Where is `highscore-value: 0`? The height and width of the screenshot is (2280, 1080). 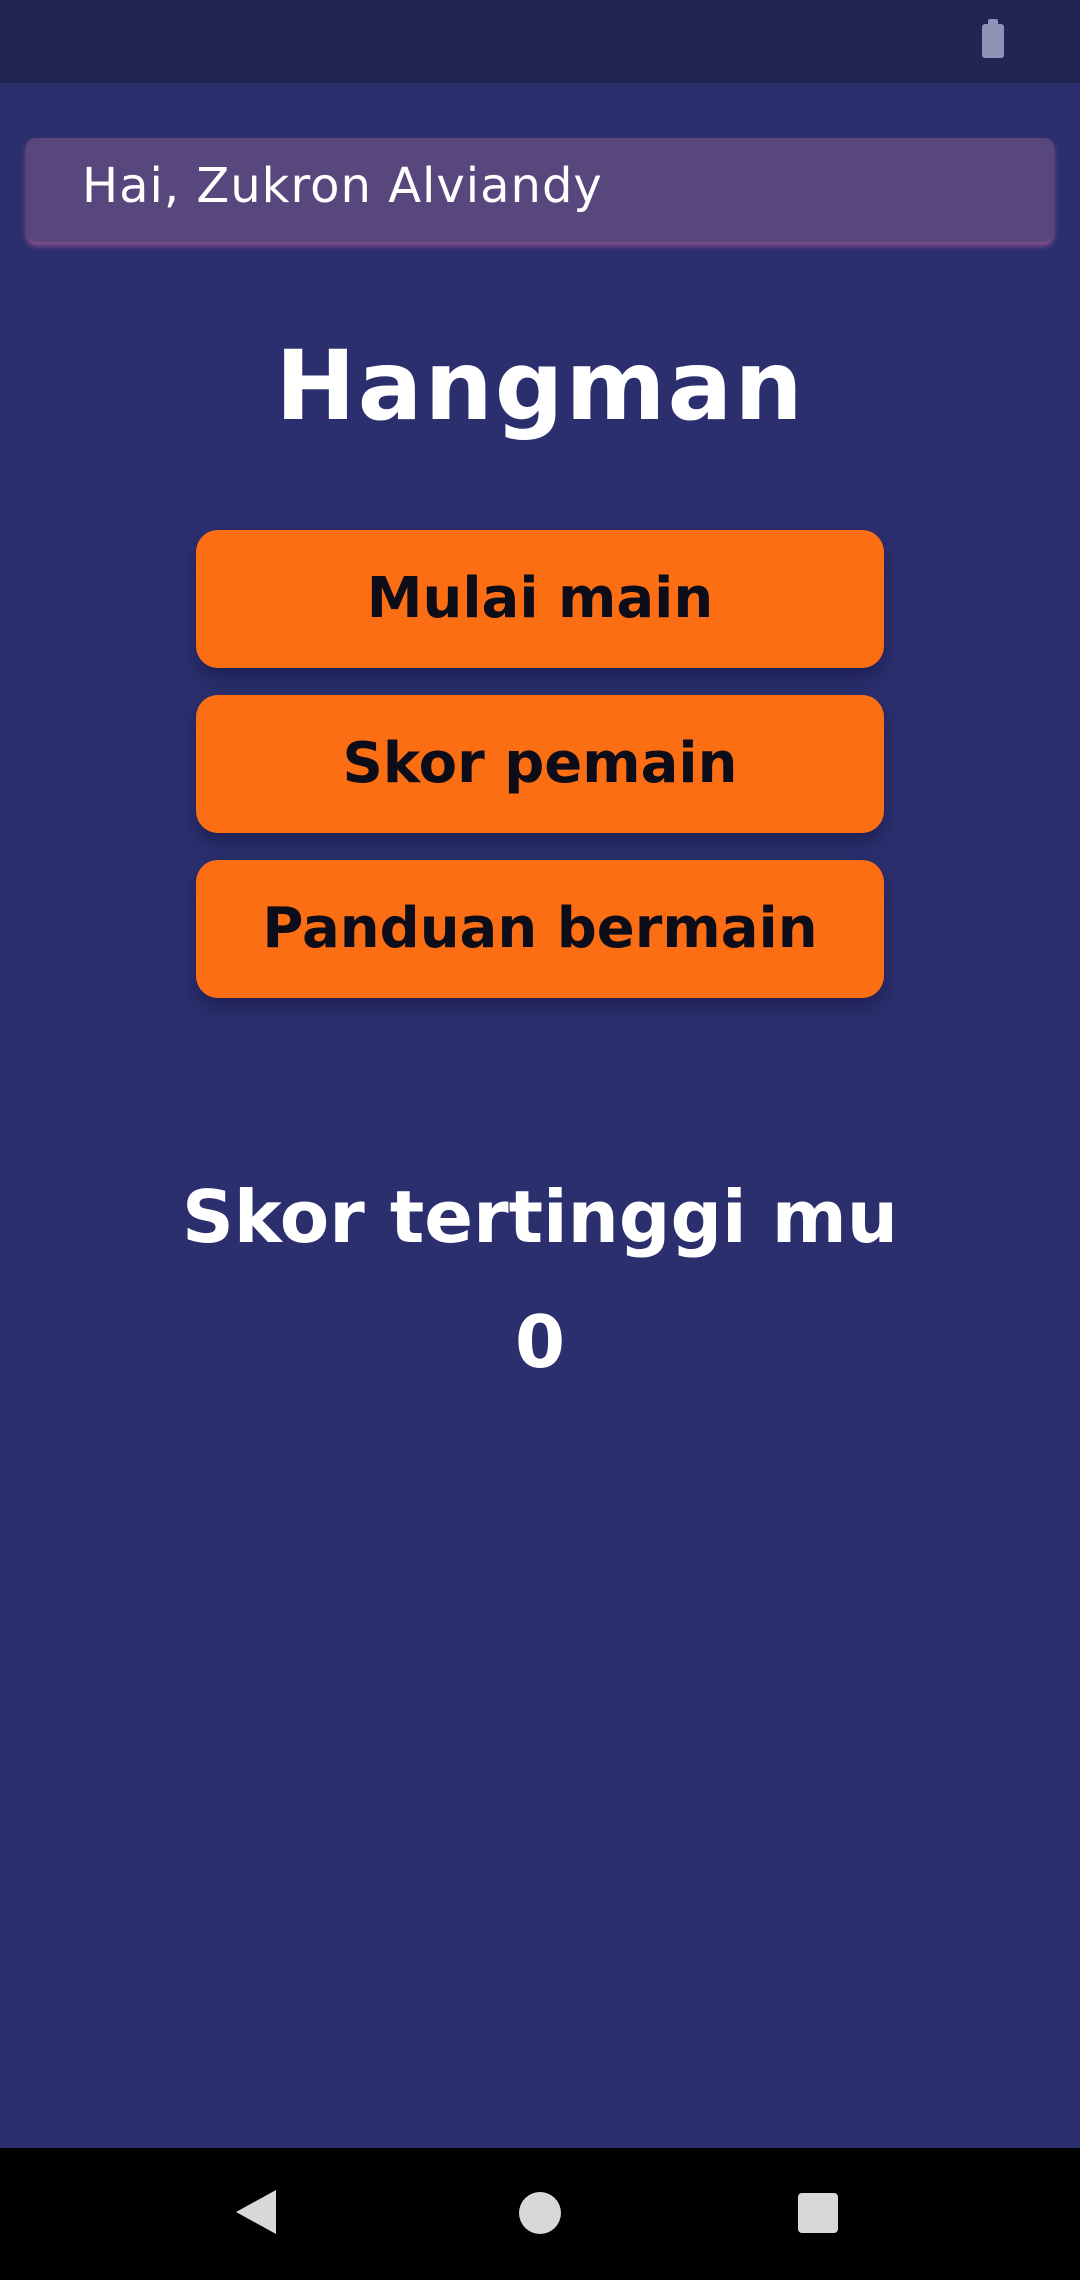 highscore-value: 0 is located at coordinates (540, 1342).